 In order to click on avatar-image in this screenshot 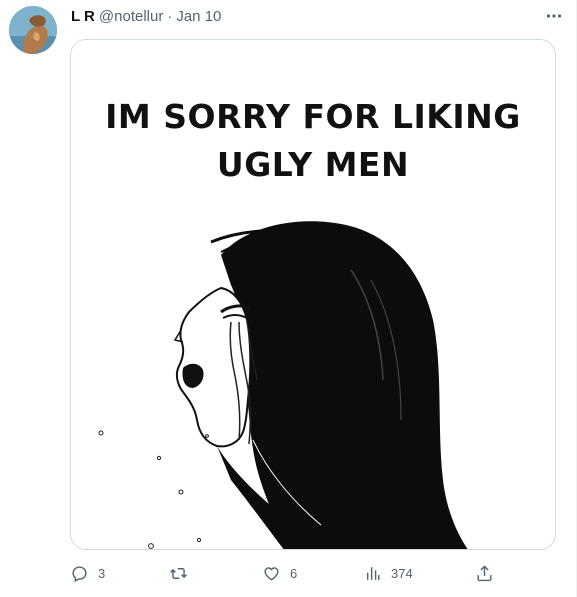, I will do `click(33, 30)`.